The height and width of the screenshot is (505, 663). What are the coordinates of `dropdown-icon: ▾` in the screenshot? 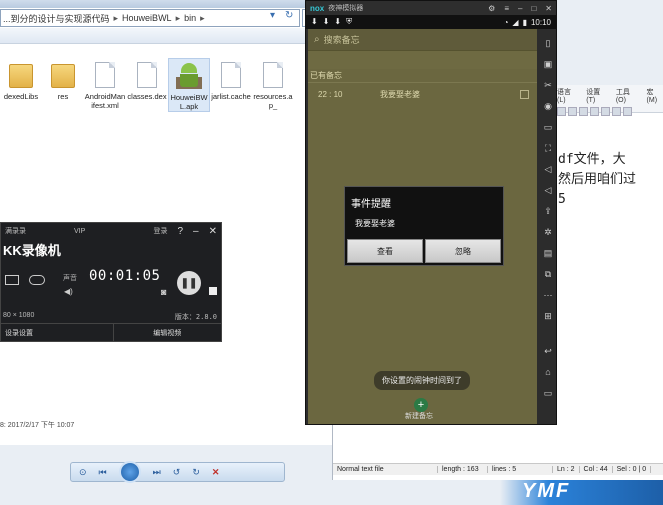 It's located at (272, 15).